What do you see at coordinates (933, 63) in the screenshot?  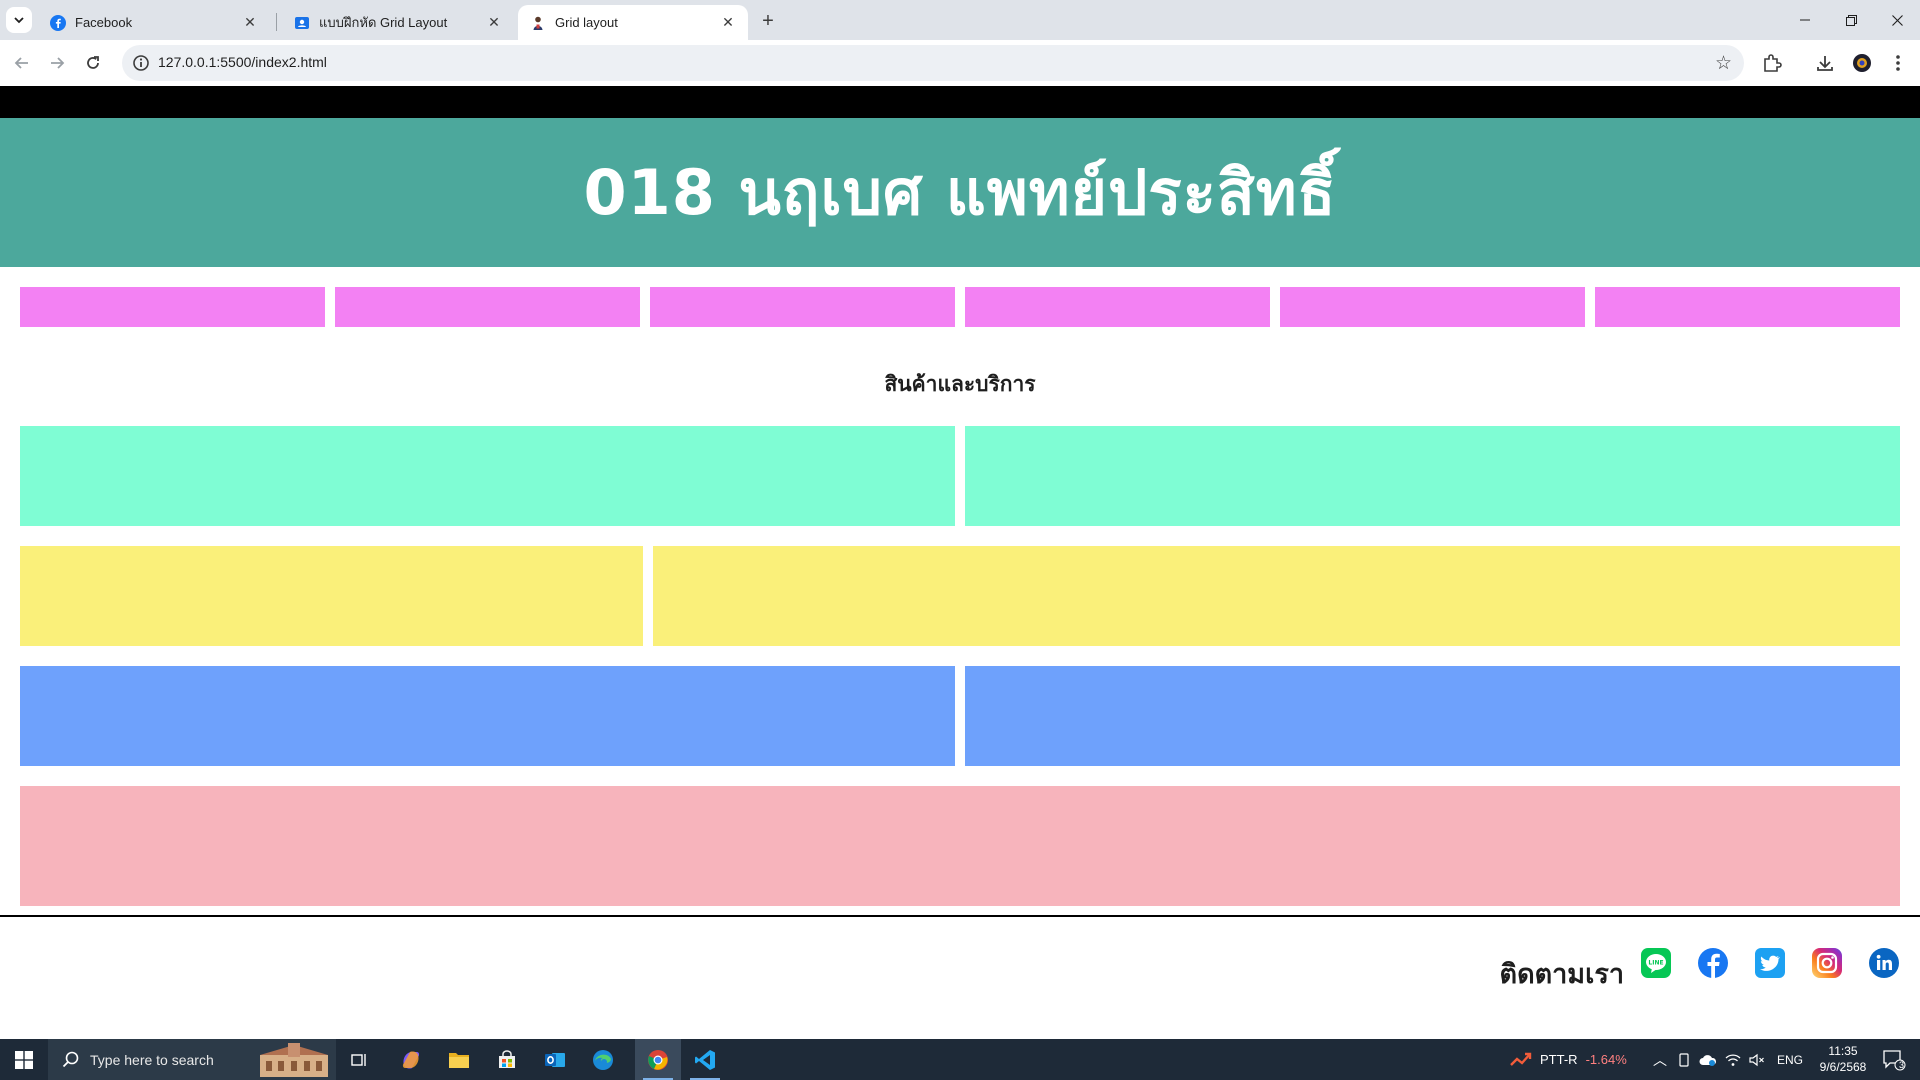 I see `address-bar: 127.0.0.1:5500/index2.html ☆` at bounding box center [933, 63].